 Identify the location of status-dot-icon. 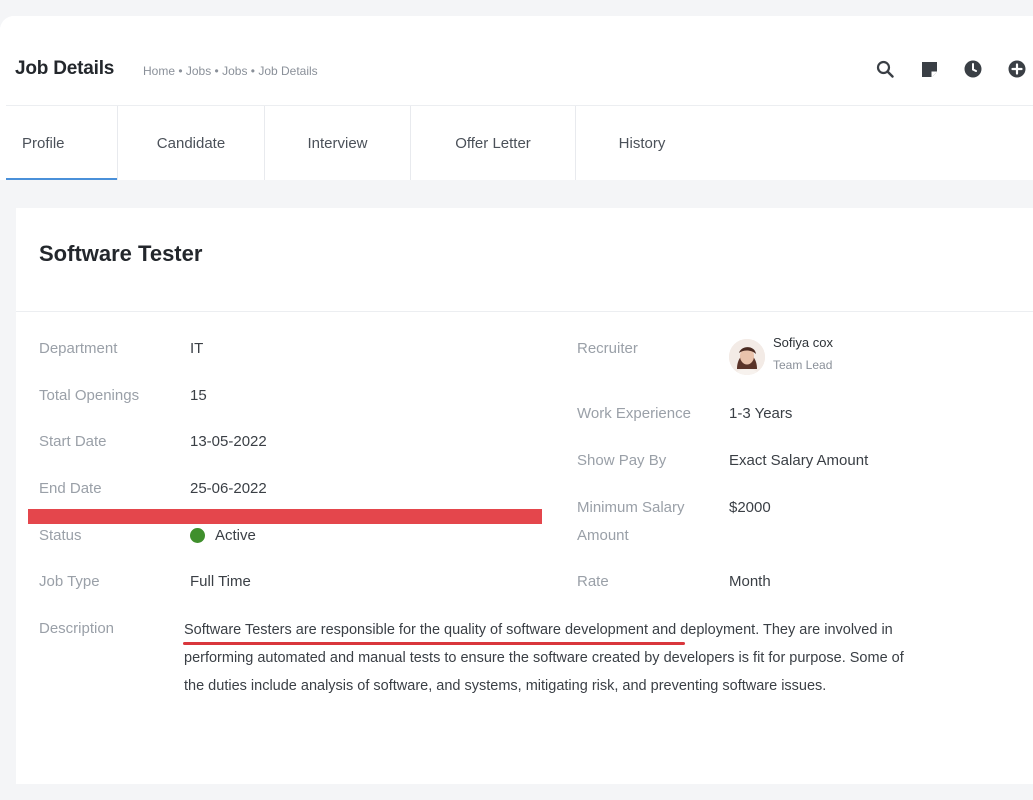
(197, 535).